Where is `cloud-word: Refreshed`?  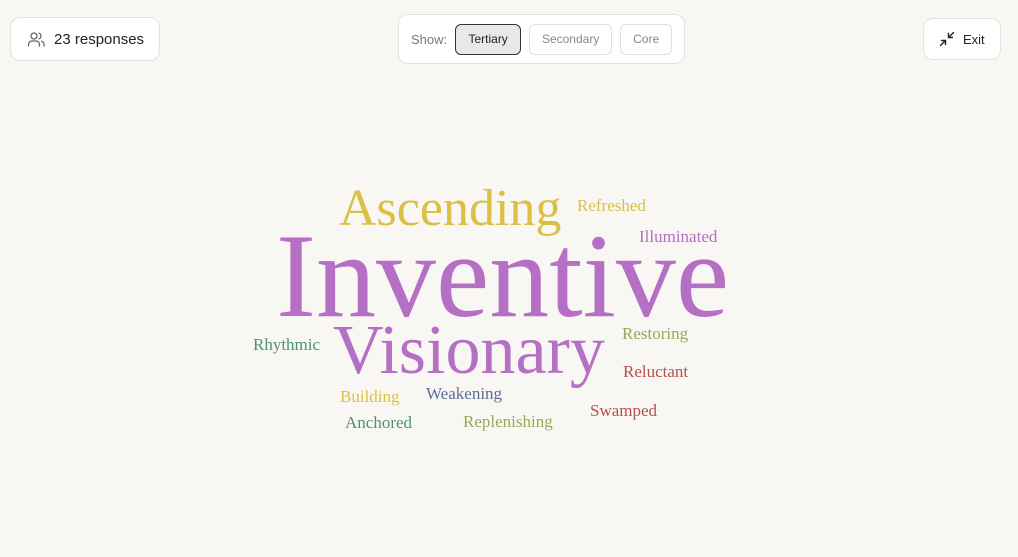 cloud-word: Refreshed is located at coordinates (611, 205).